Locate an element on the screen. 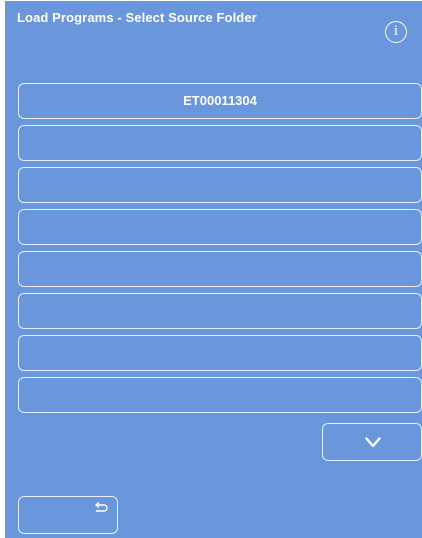 This screenshot has height=538, width=422. info-button: i is located at coordinates (396, 32).